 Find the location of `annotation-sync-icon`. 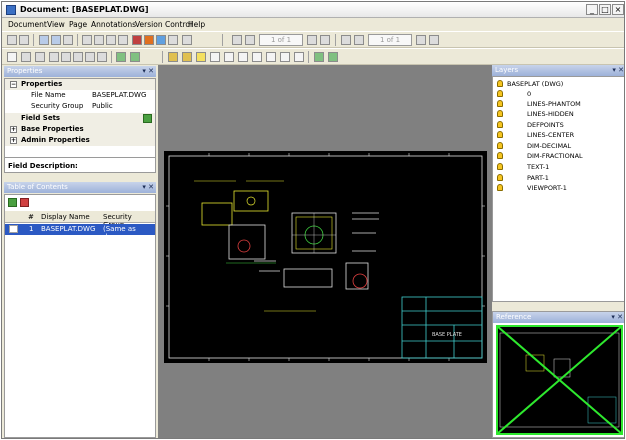

annotation-sync-icon is located at coordinates (319, 57).